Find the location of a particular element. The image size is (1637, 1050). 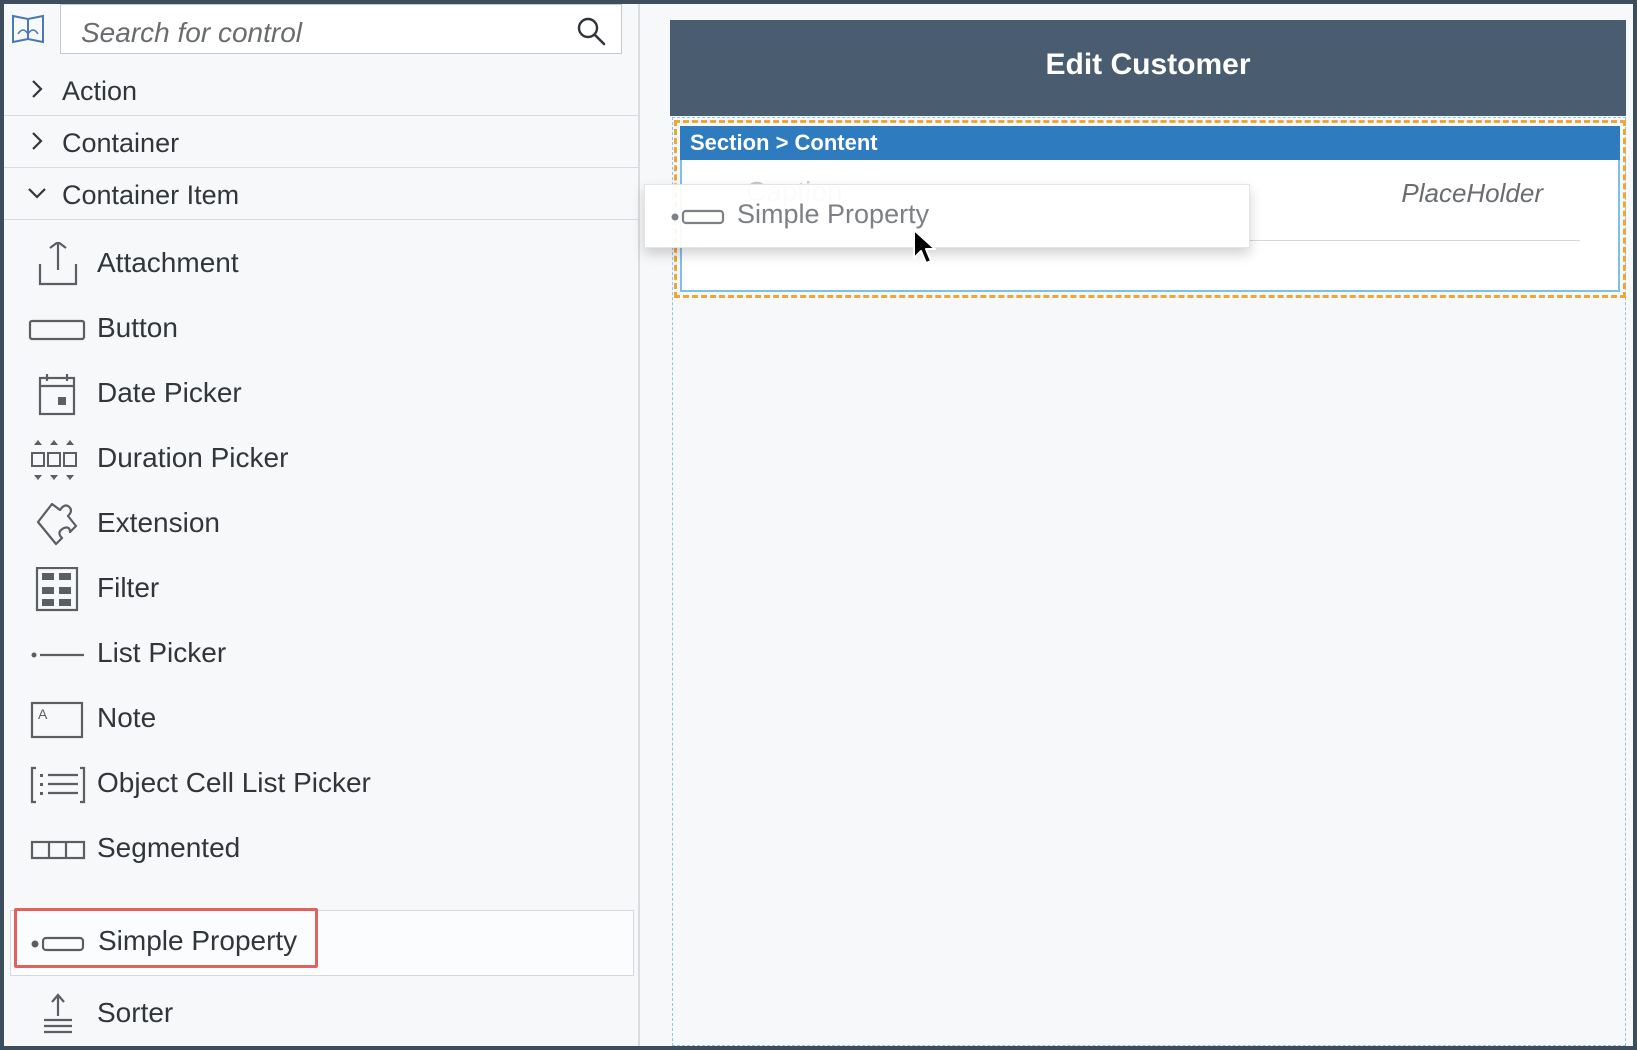

palette-item-list-picker: List Picker is located at coordinates (321, 655).